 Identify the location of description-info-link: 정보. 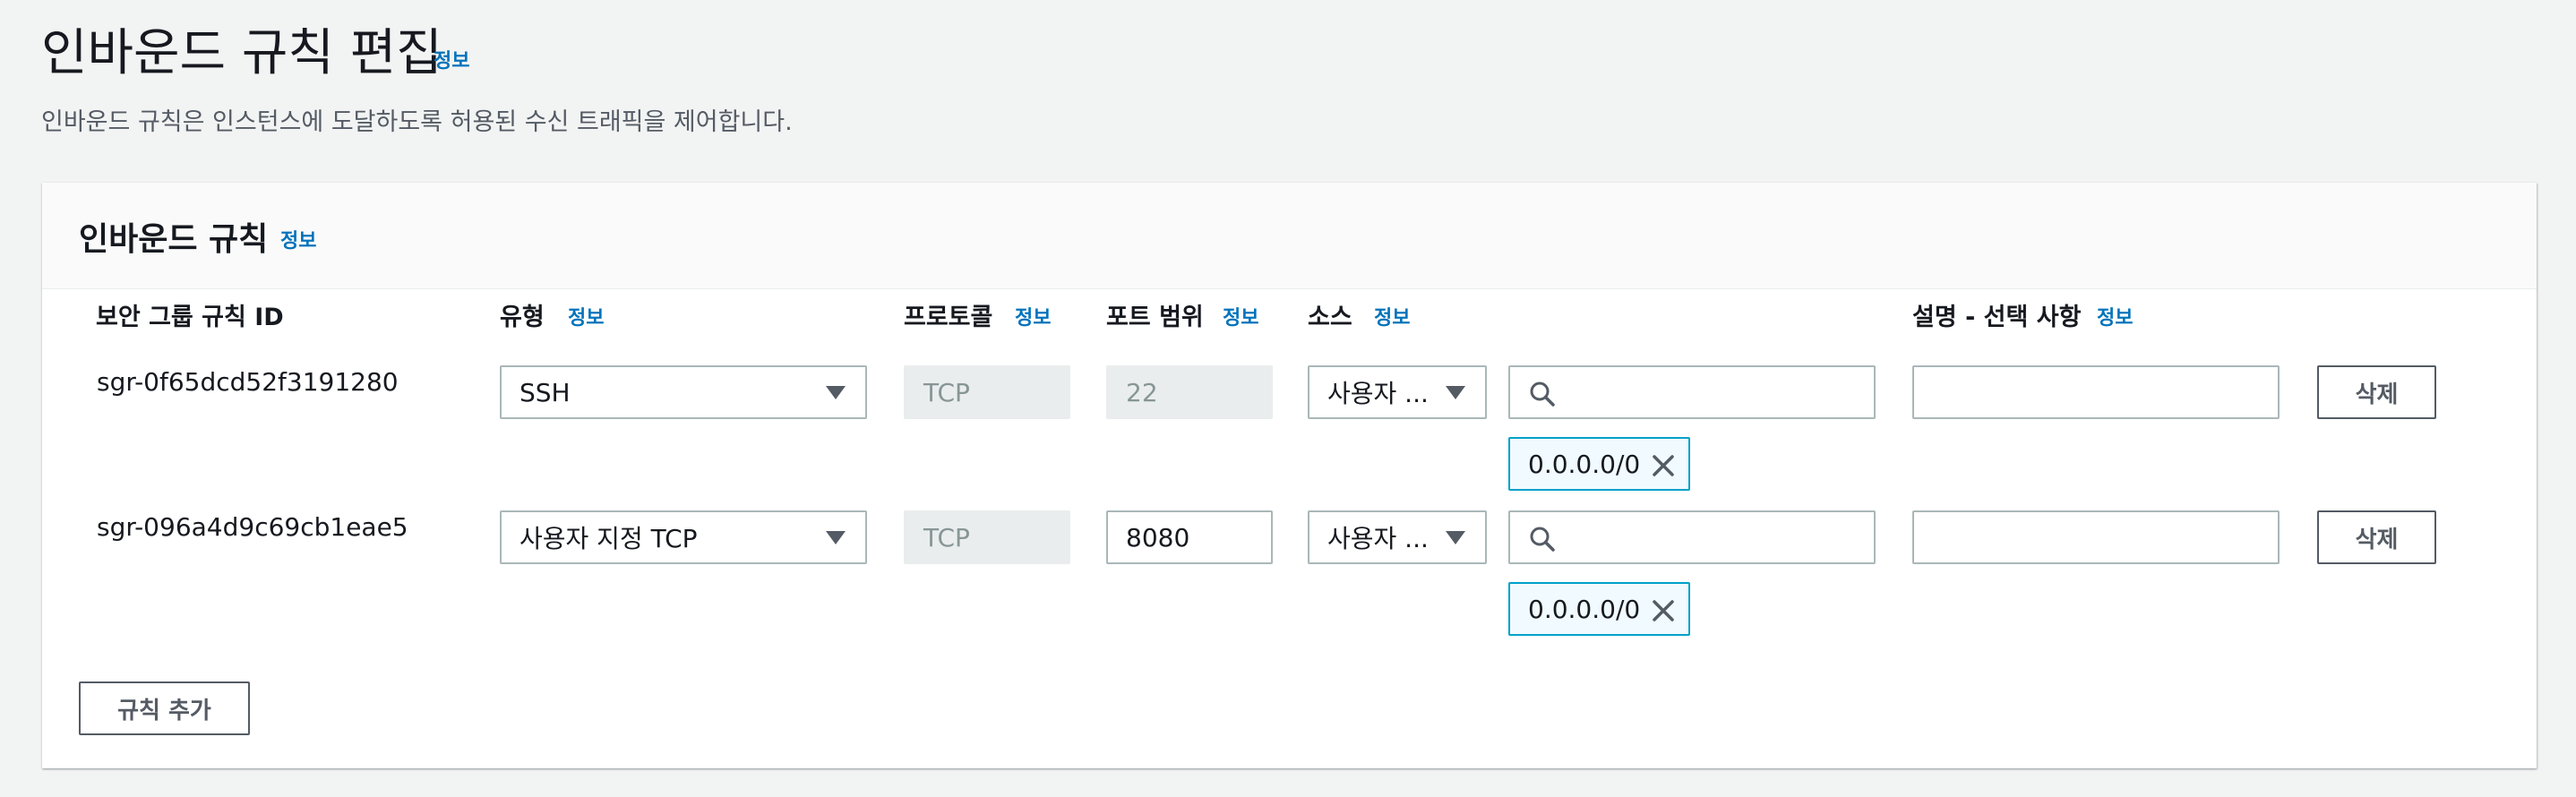
(2115, 316).